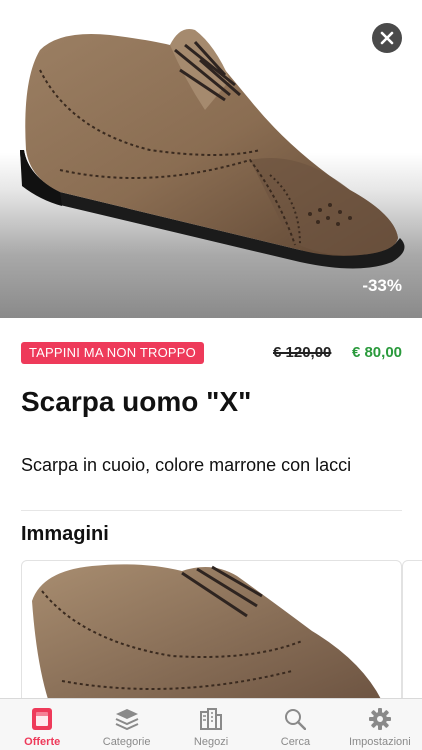 The width and height of the screenshot is (422, 750). Describe the element at coordinates (136, 401) in the screenshot. I see `product-title: Scarpa uomo "X"` at that location.